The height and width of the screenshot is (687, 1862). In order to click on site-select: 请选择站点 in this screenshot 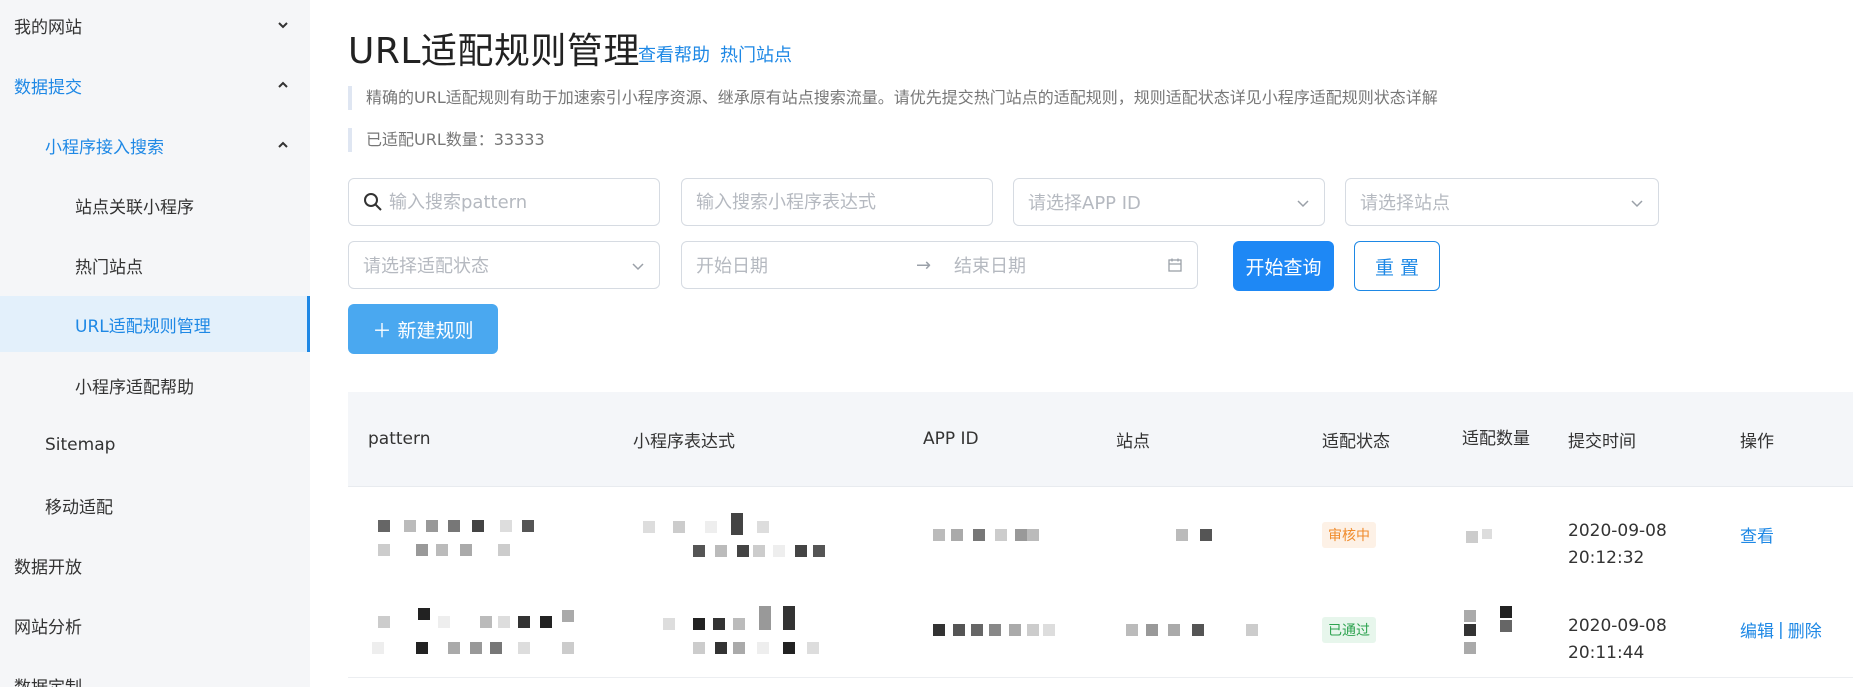, I will do `click(1502, 202)`.